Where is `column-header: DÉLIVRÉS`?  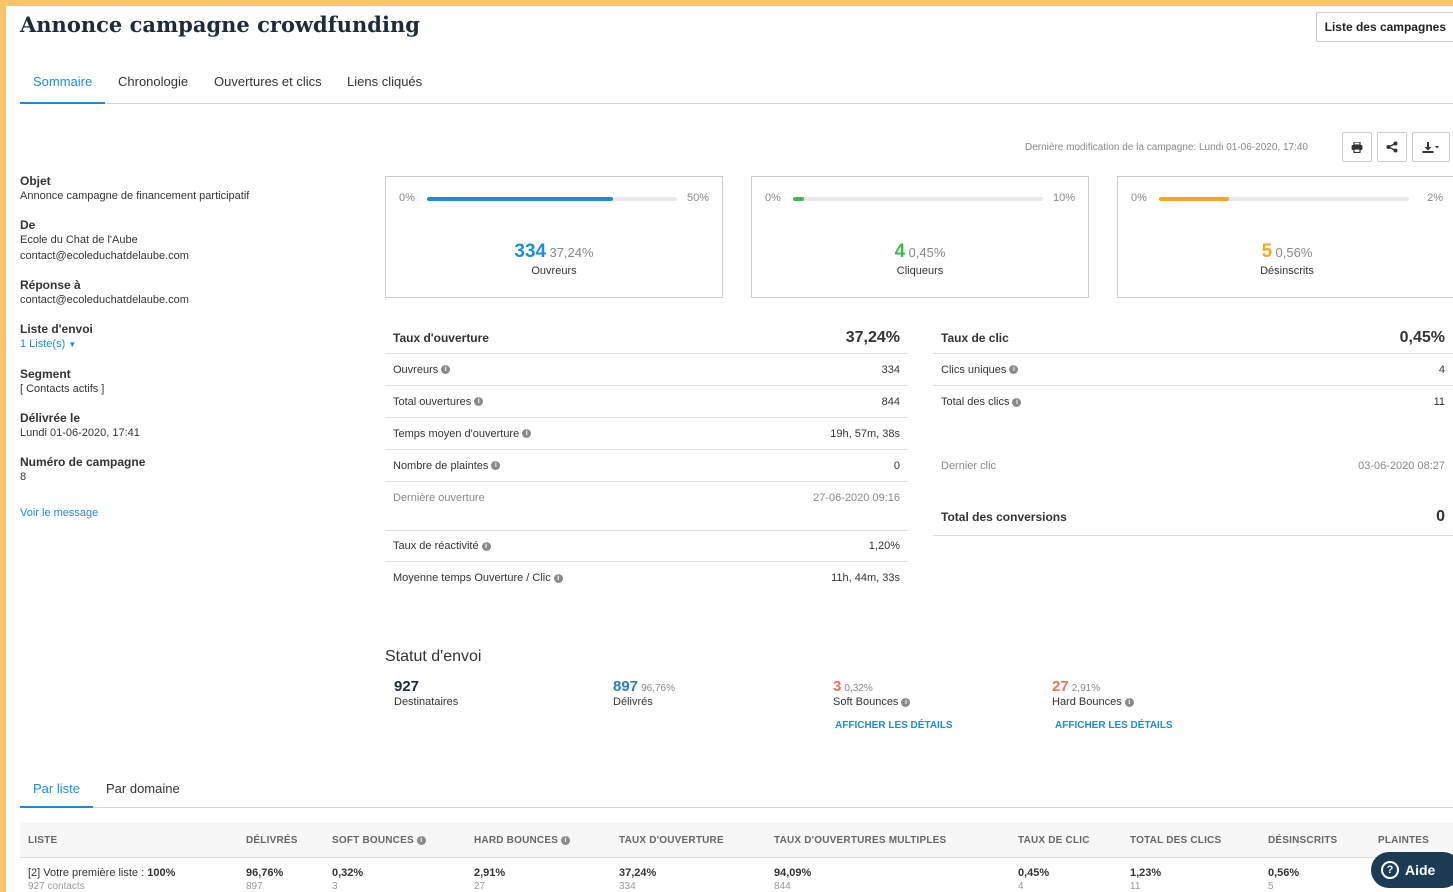
column-header: DÉLIVRÉS is located at coordinates (272, 840).